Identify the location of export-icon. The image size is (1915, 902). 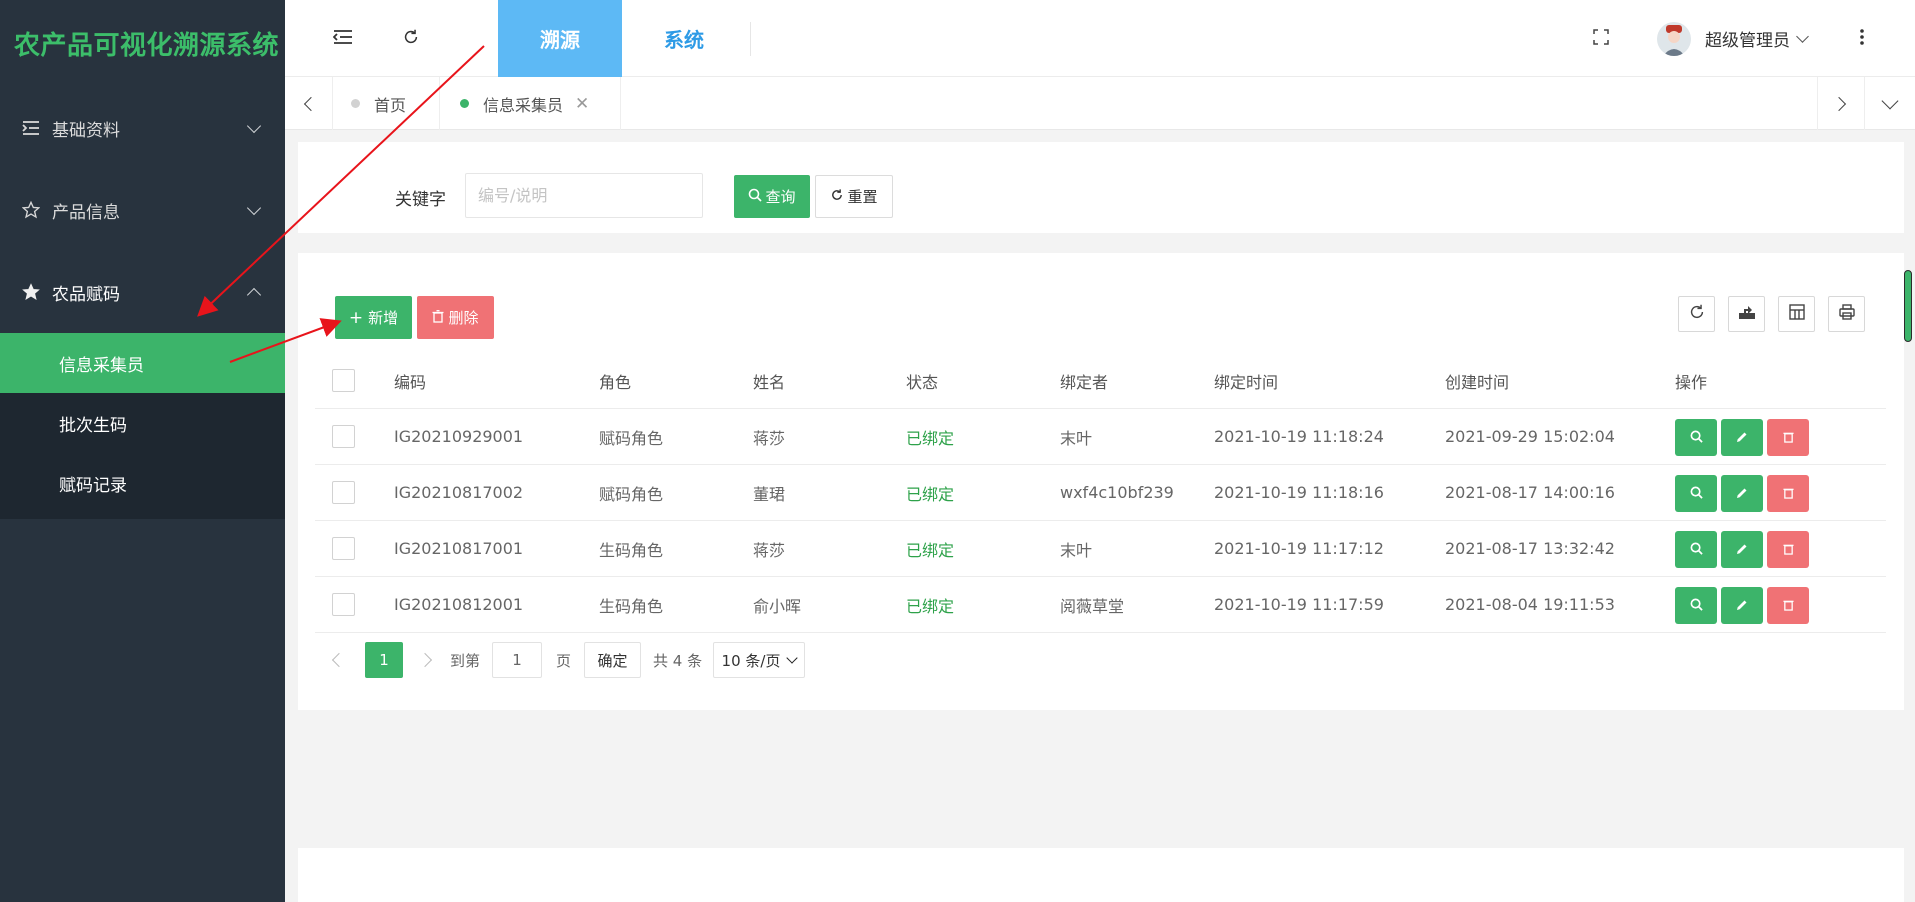
(1747, 314).